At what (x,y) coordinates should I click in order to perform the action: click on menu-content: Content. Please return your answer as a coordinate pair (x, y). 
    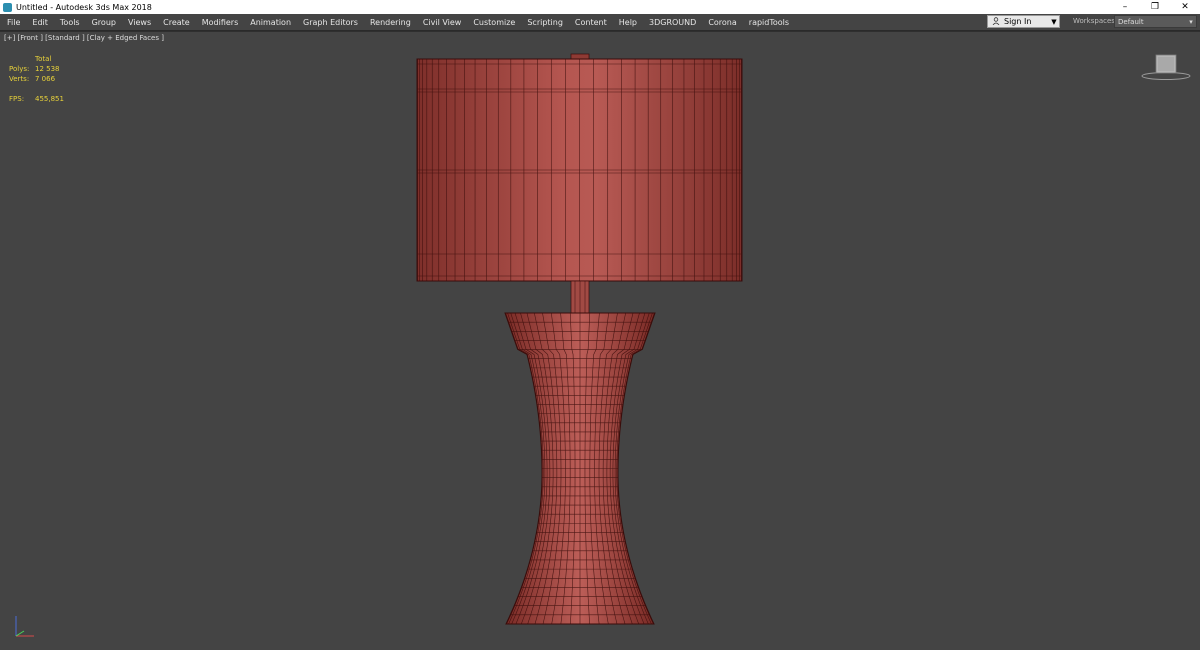
    Looking at the image, I should click on (591, 22).